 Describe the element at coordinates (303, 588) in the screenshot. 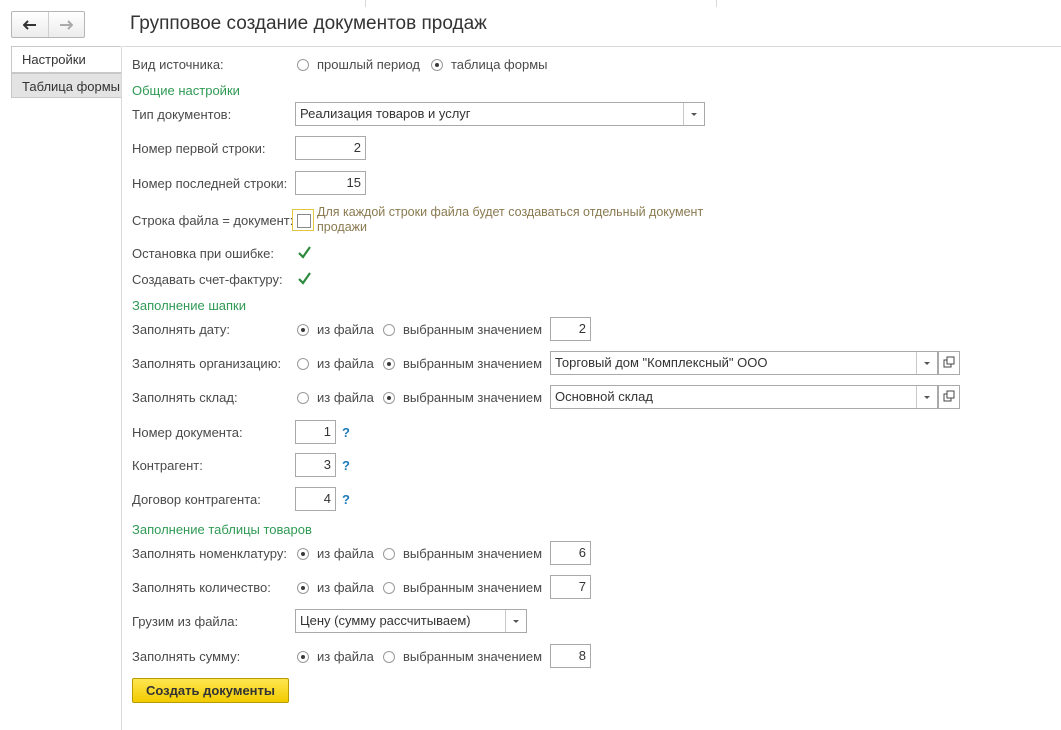

I see `fill-qty-radio-file` at that location.